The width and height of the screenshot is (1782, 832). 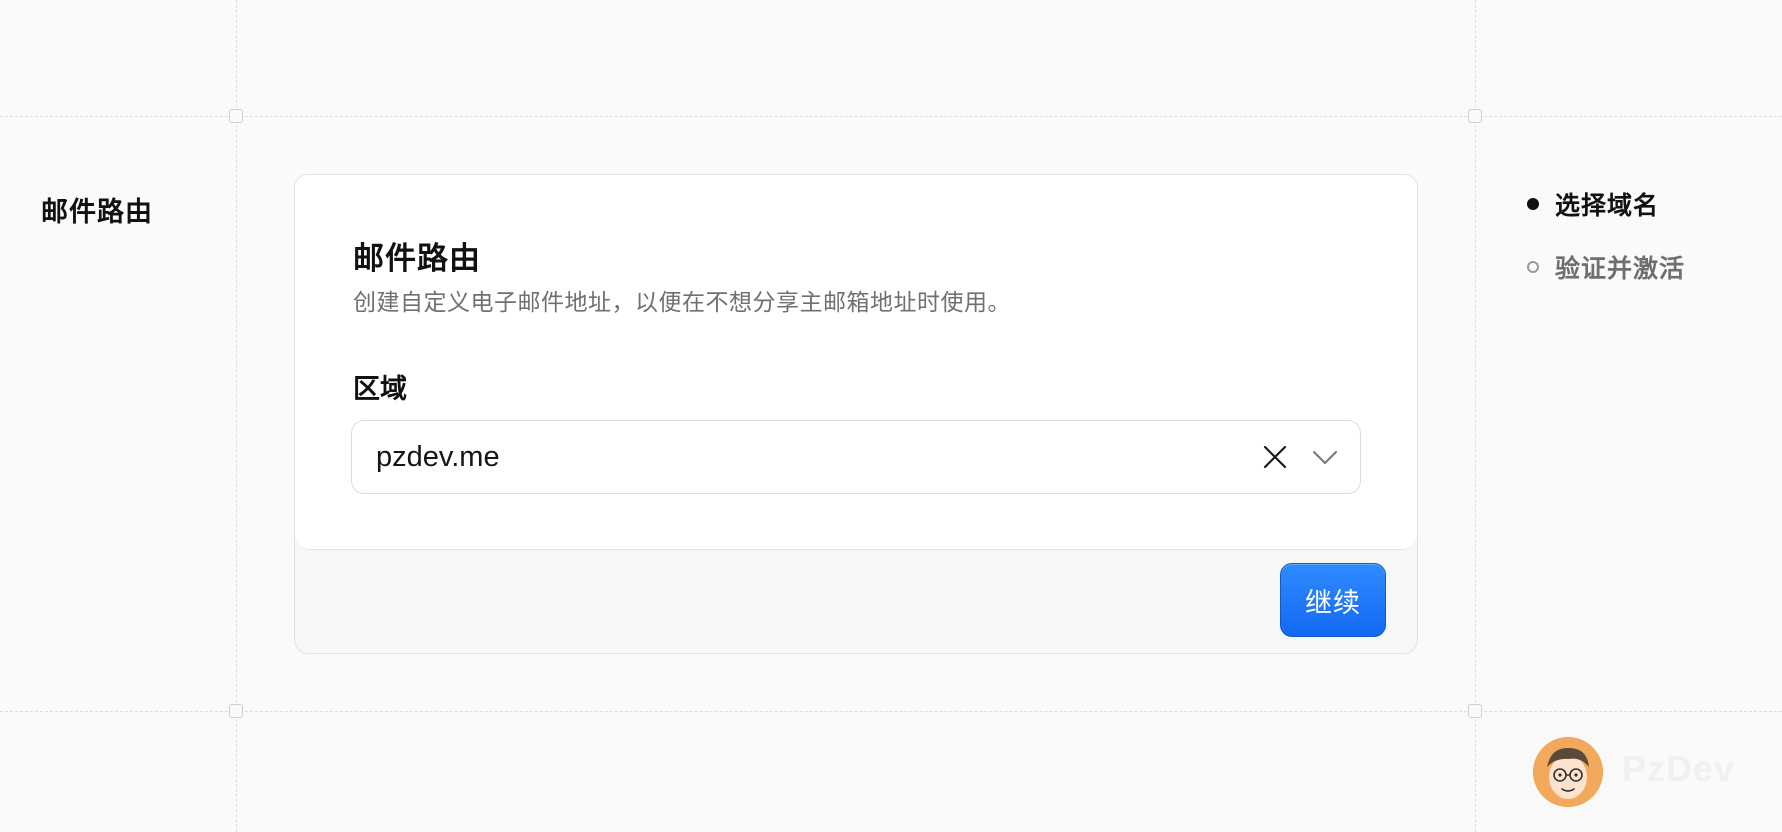 I want to click on zone-select: pzdev.me, so click(x=856, y=457).